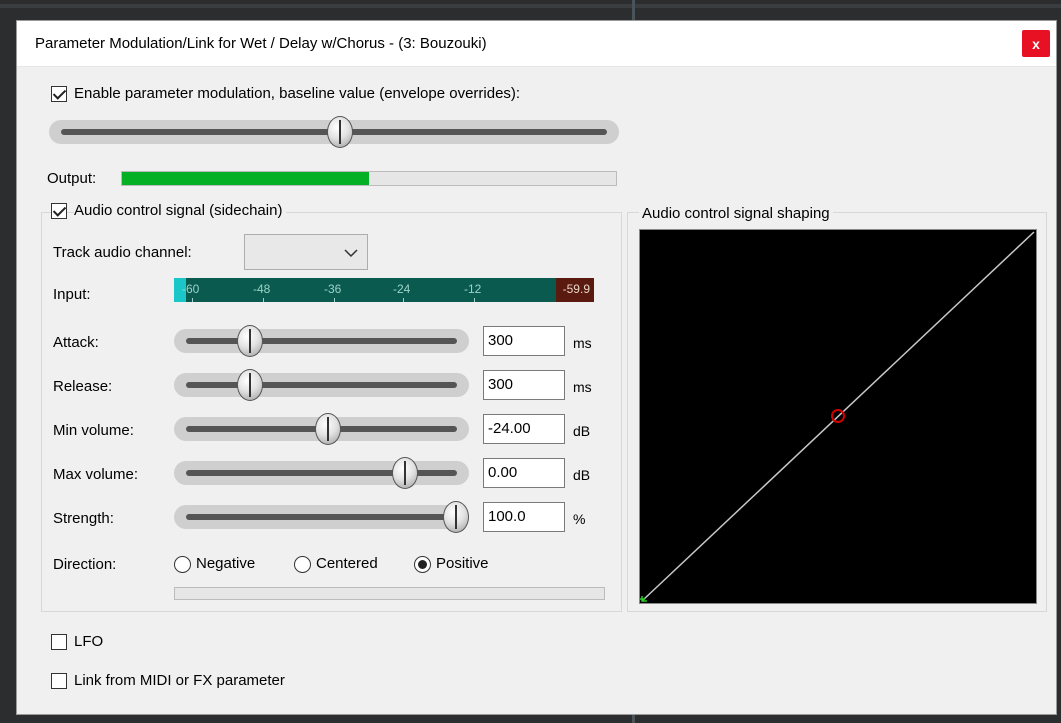 This screenshot has height=723, width=1061. Describe the element at coordinates (340, 132) in the screenshot. I see `baseline-slider-knob` at that location.